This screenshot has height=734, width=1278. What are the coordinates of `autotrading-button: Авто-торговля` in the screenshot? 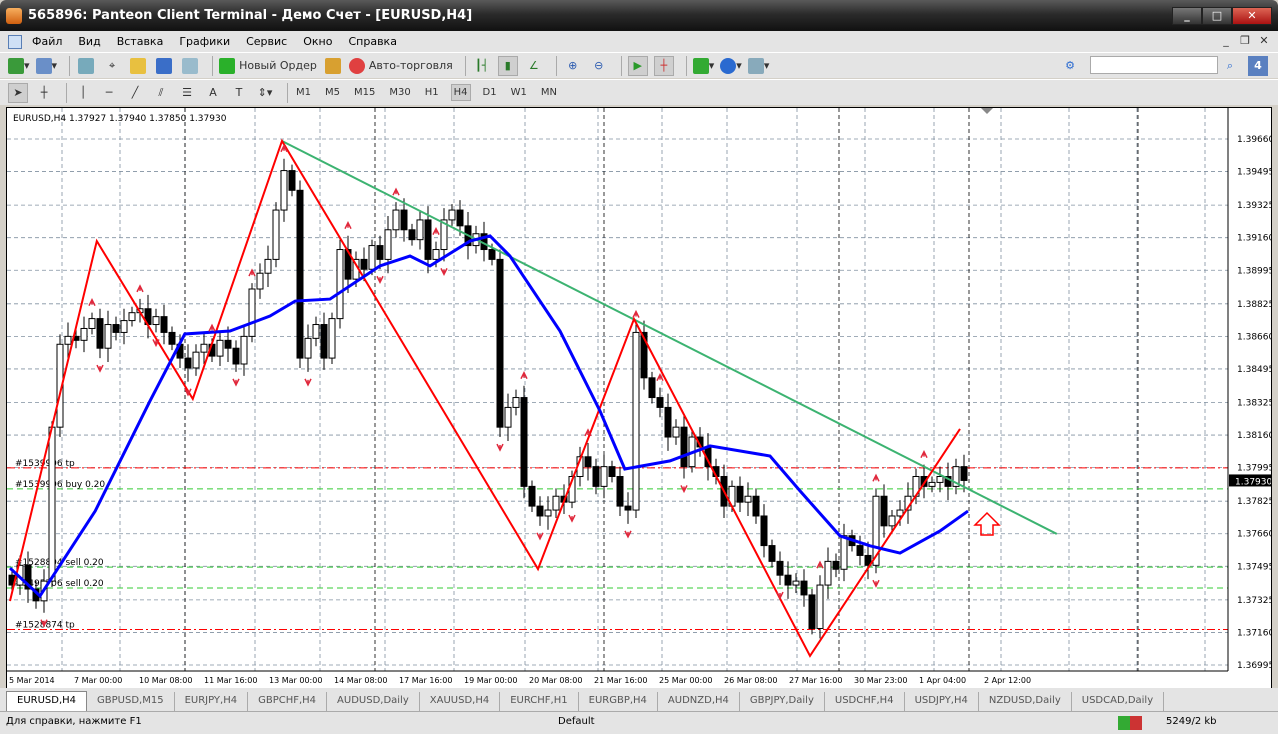 It's located at (400, 66).